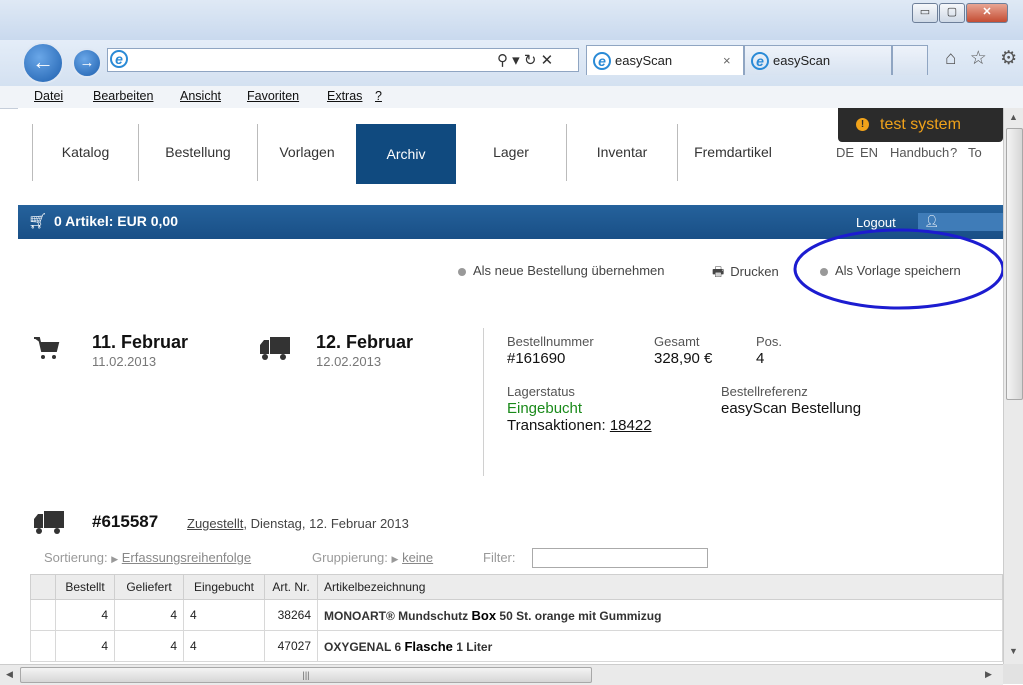  Describe the element at coordinates (511, 20) in the screenshot. I see `window-titlebar: ▭ ▢ ✕` at that location.